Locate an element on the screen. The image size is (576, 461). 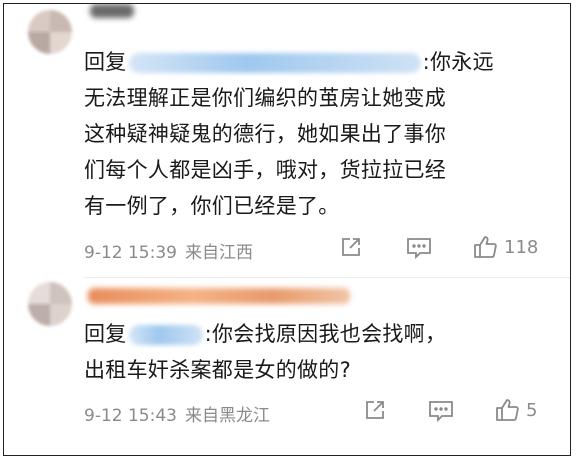
like-count: 118 is located at coordinates (521, 247).